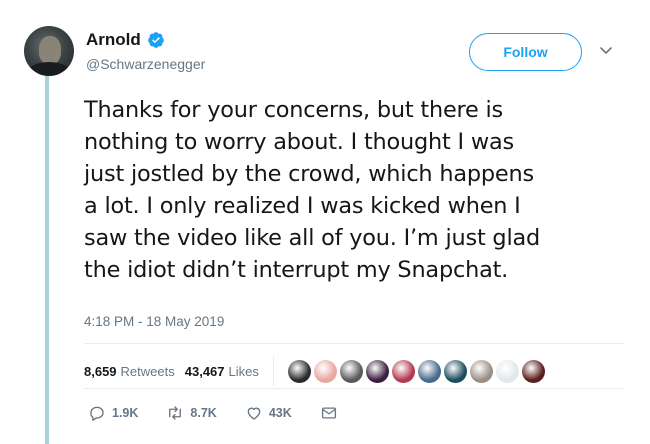 This screenshot has width=650, height=444. What do you see at coordinates (309, 174) in the screenshot?
I see `tweet-text-line: just jostled by the crowd, which happens` at bounding box center [309, 174].